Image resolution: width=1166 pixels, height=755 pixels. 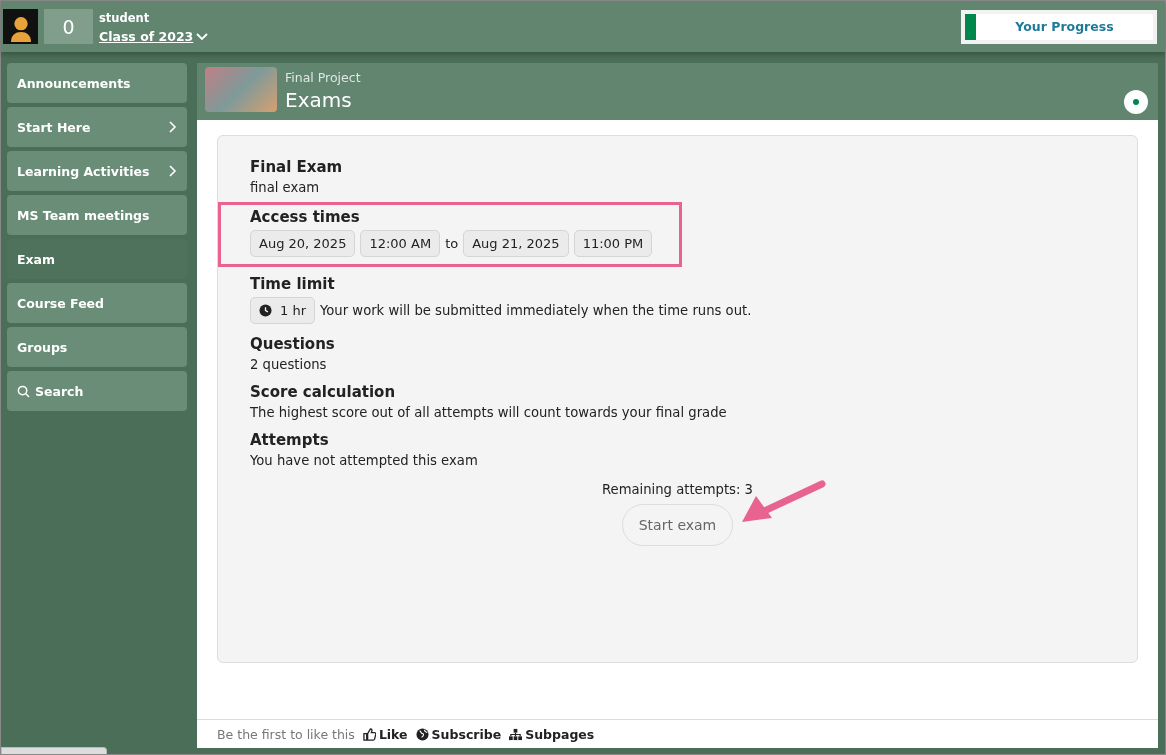 What do you see at coordinates (97, 391) in the screenshot?
I see `sidebar-item: Search` at bounding box center [97, 391].